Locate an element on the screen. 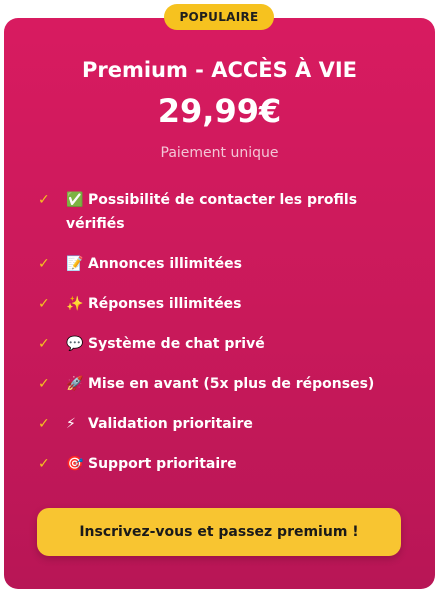 The image size is (439, 594). sparkles-icon: ✨ is located at coordinates (75, 304).